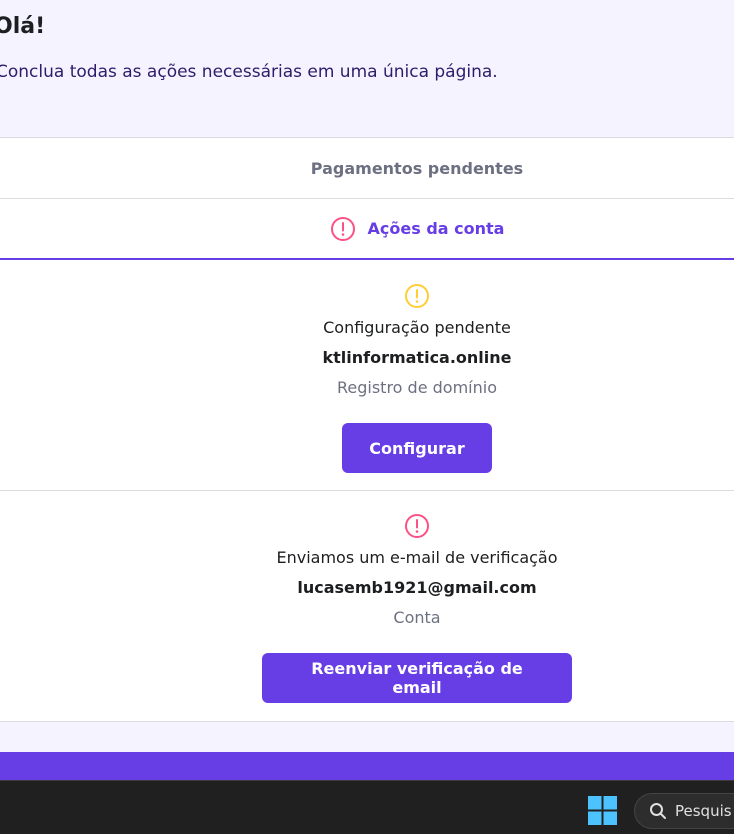 The image size is (734, 834). I want to click on action-category: Conta, so click(417, 617).